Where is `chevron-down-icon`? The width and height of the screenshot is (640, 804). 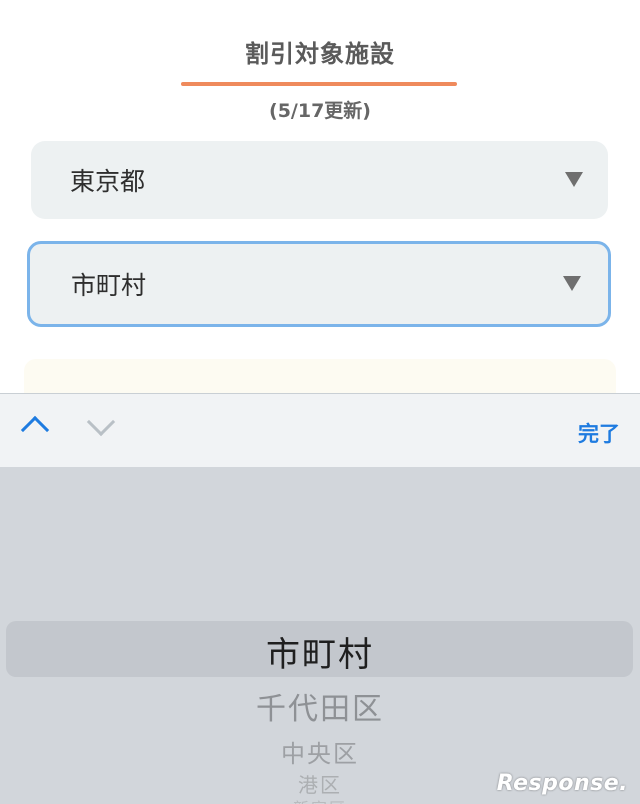 chevron-down-icon is located at coordinates (101, 422).